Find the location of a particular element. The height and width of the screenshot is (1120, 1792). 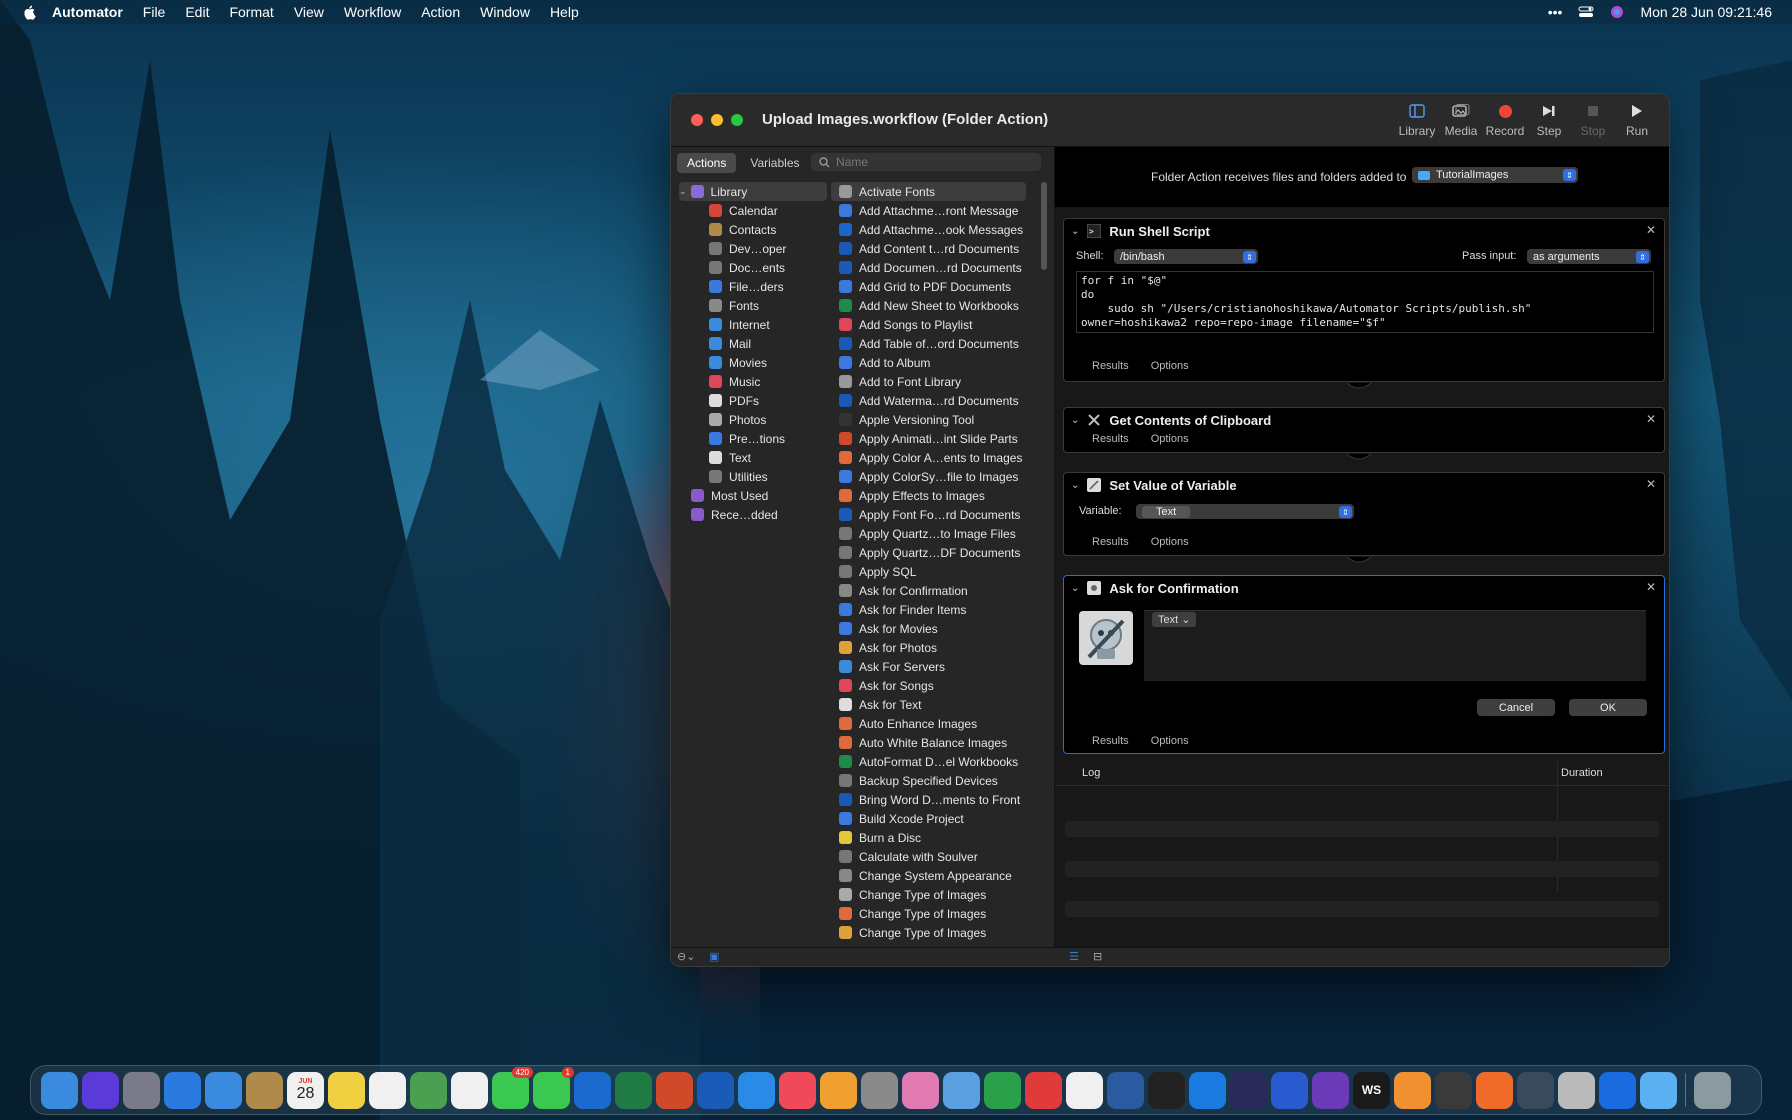

tab-actions: Actions is located at coordinates (707, 163).